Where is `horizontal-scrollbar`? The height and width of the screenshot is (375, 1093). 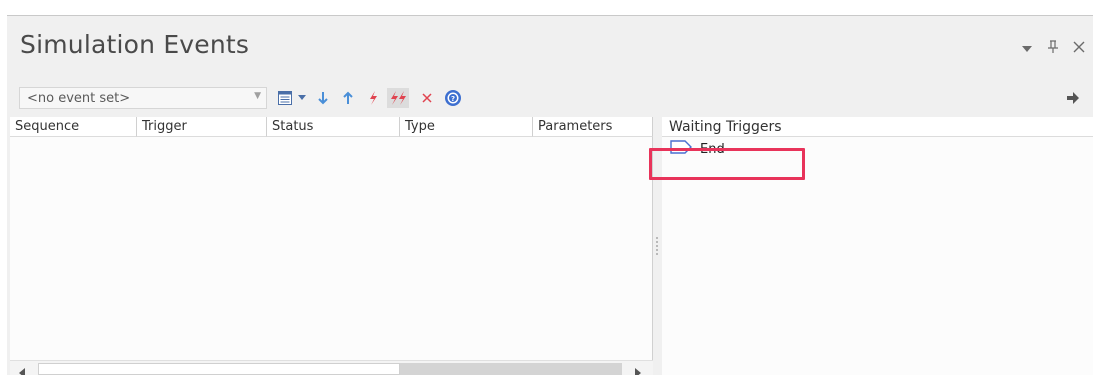
horizontal-scrollbar is located at coordinates (331, 367).